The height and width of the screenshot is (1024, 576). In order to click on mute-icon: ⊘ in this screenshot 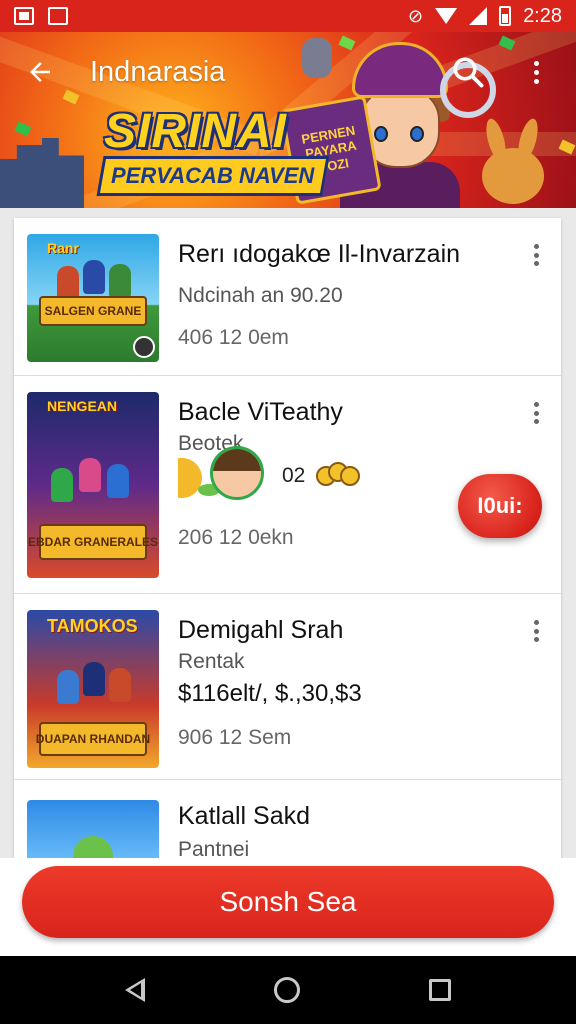, I will do `click(415, 15)`.